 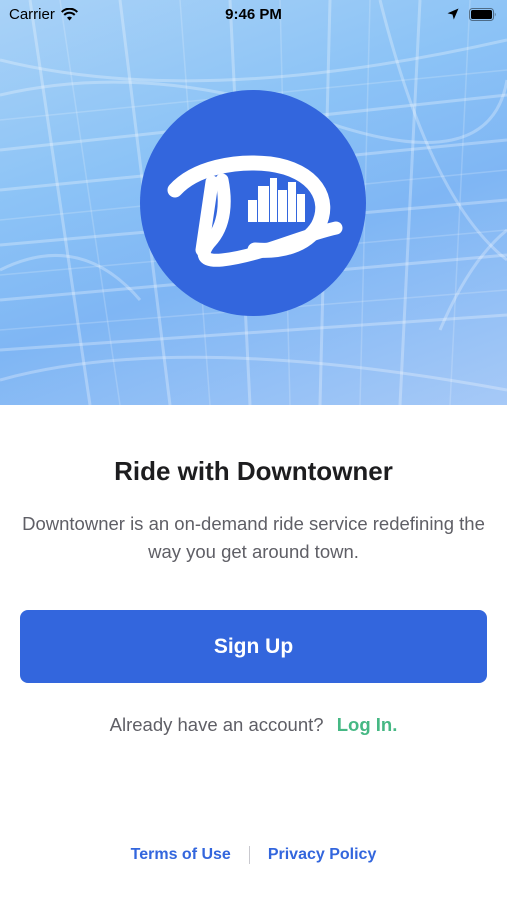 I want to click on login-row: Already have an account? Log In., so click(x=253, y=725).